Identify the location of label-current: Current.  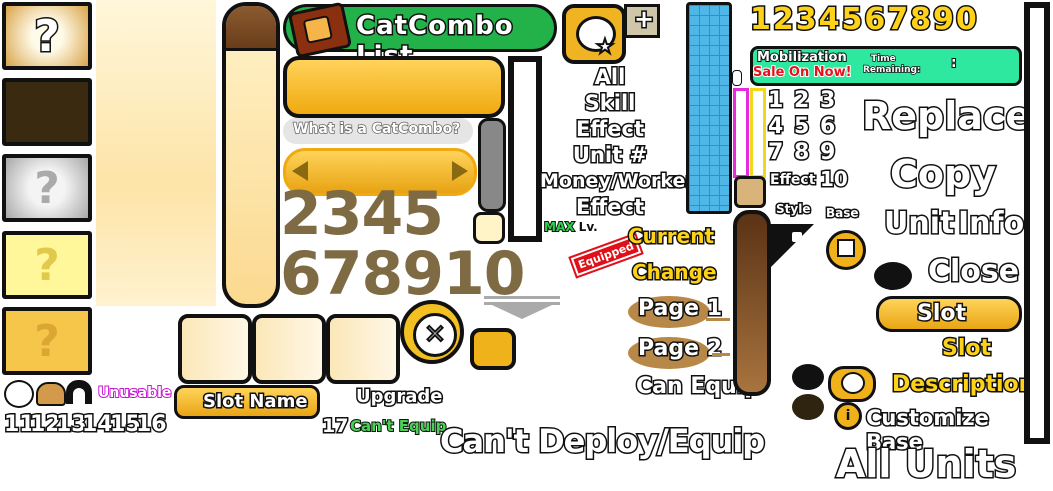
(670, 236).